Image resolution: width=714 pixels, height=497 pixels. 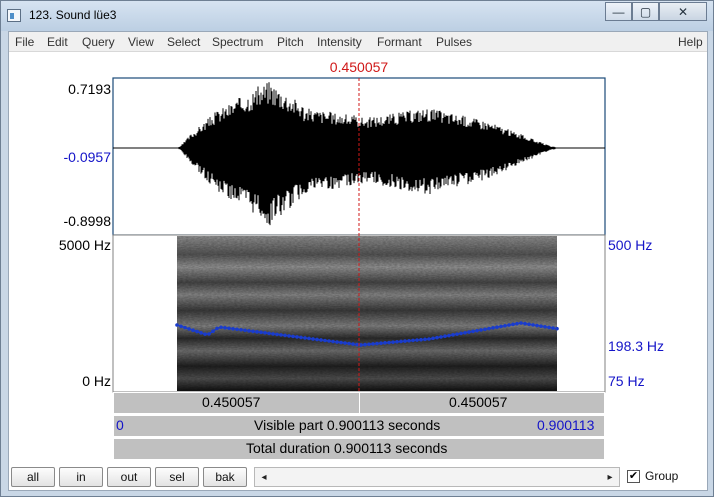 I want to click on group-label: Group, so click(x=662, y=476).